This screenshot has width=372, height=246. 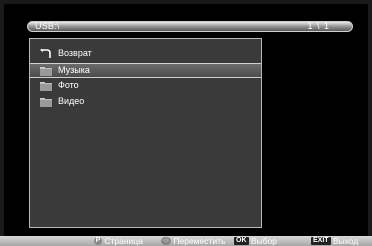 What do you see at coordinates (345, 241) in the screenshot?
I see `hint-exit-label: Выход` at bounding box center [345, 241].